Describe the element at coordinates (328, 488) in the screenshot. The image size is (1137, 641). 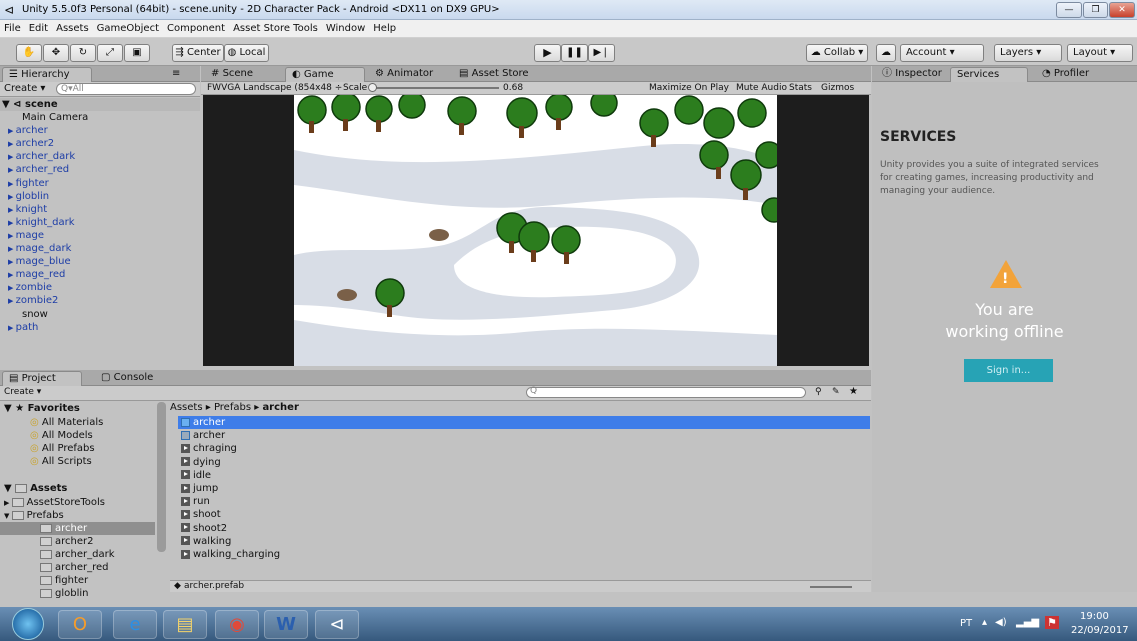
I see `file-item: jump` at that location.